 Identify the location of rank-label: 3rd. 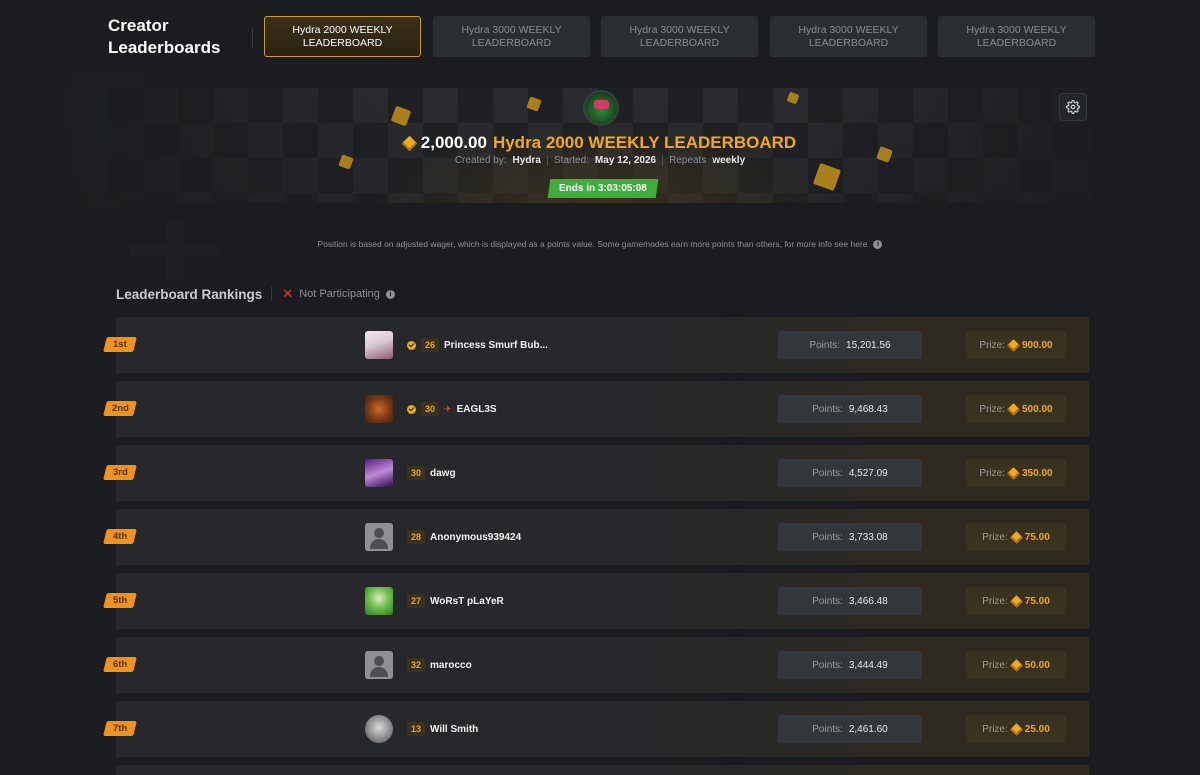
(120, 472).